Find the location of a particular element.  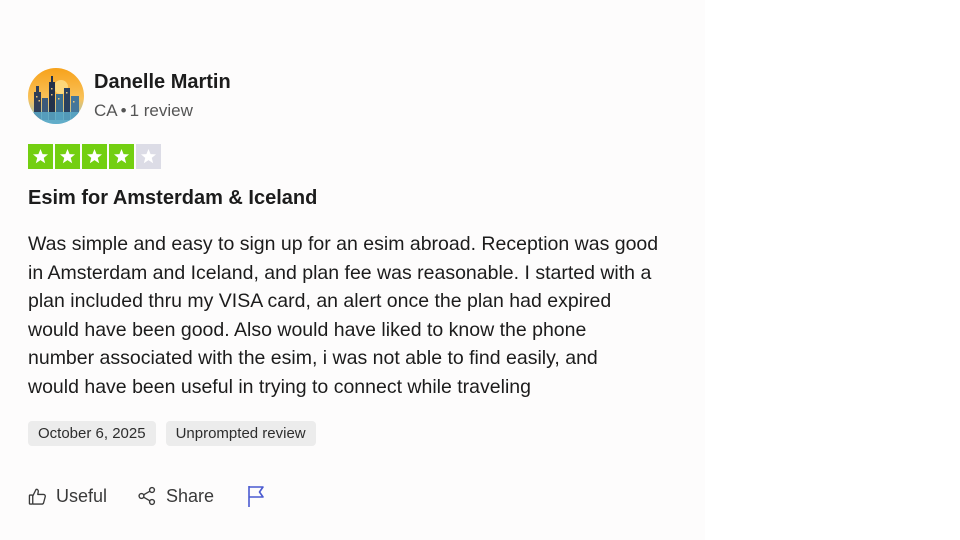

review-title: Esim for Amsterdam & Iceland is located at coordinates (173, 198).